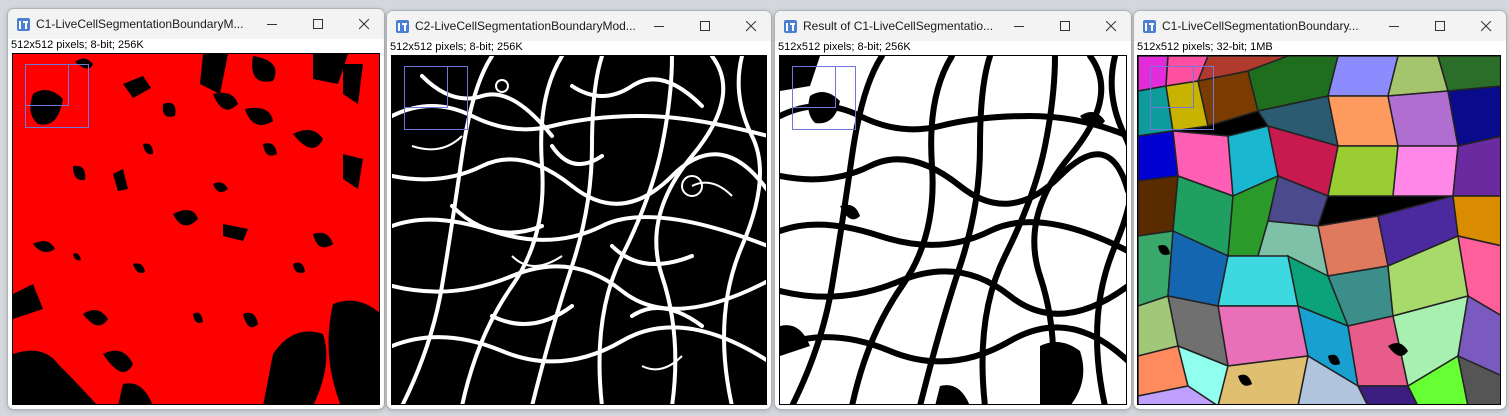  Describe the element at coordinates (1320, 48) in the screenshot. I see `image-info-bar: 512x512 pixels; 32-bit; 1MB` at that location.